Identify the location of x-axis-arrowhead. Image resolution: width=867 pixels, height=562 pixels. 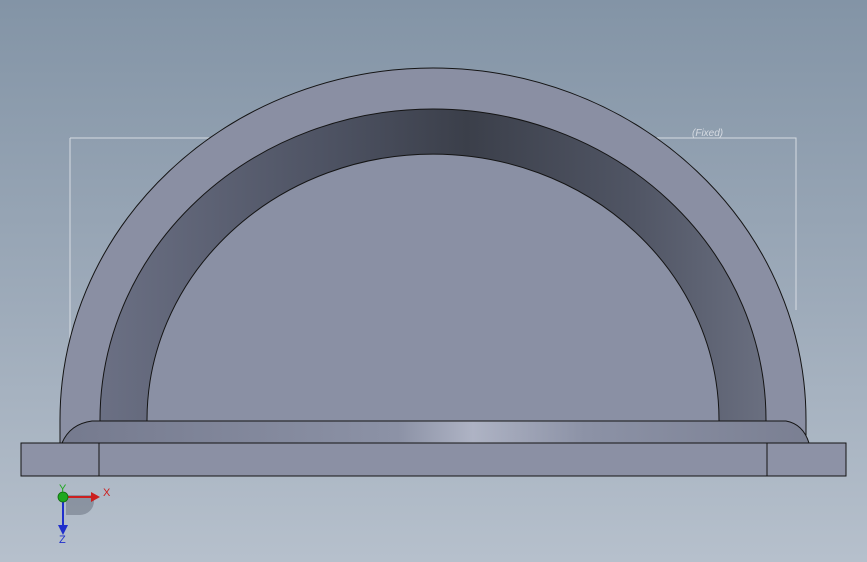
(95, 497).